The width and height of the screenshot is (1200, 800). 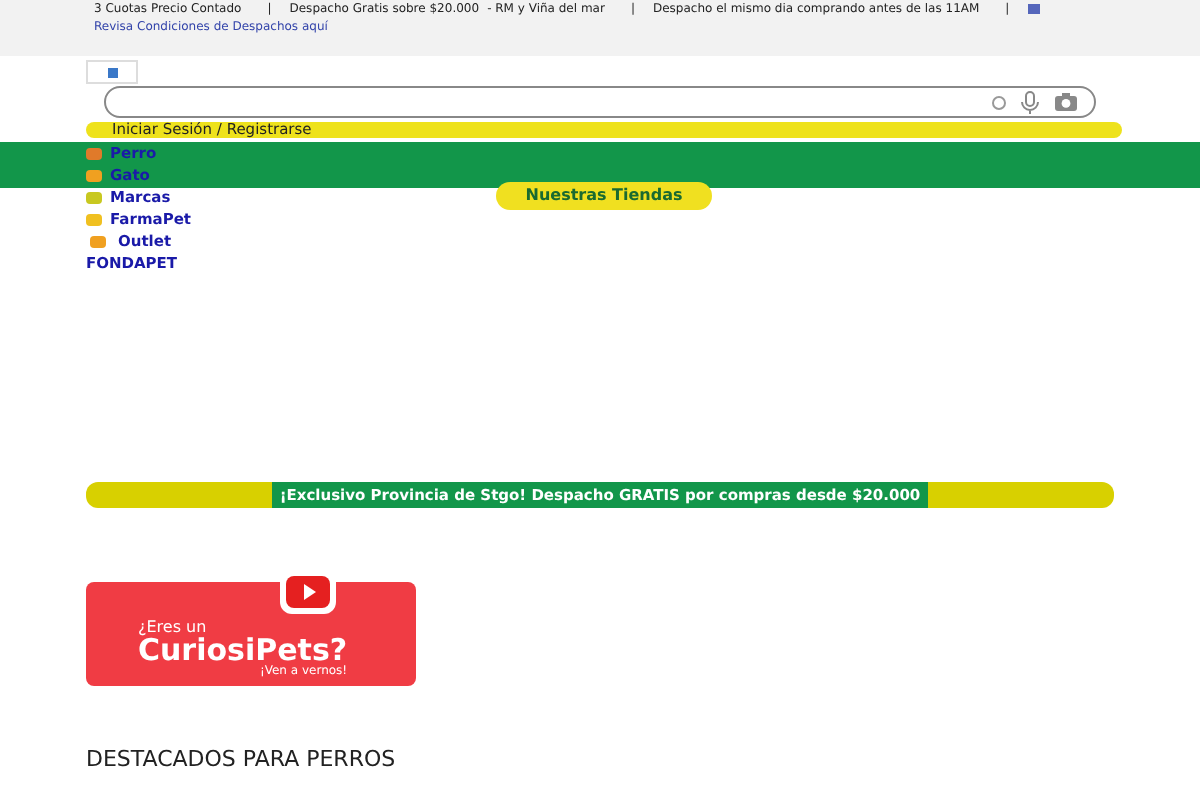 What do you see at coordinates (242, 759) in the screenshot?
I see `section-title: DESTACADOS PARA PERROS` at bounding box center [242, 759].